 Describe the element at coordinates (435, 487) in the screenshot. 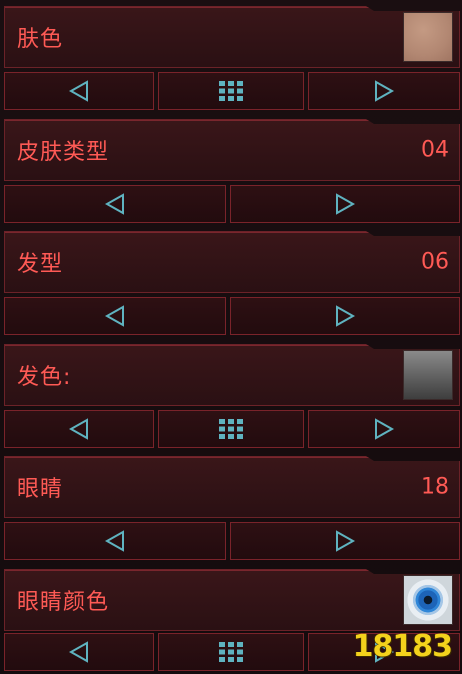

I see `setting-value: 18` at that location.